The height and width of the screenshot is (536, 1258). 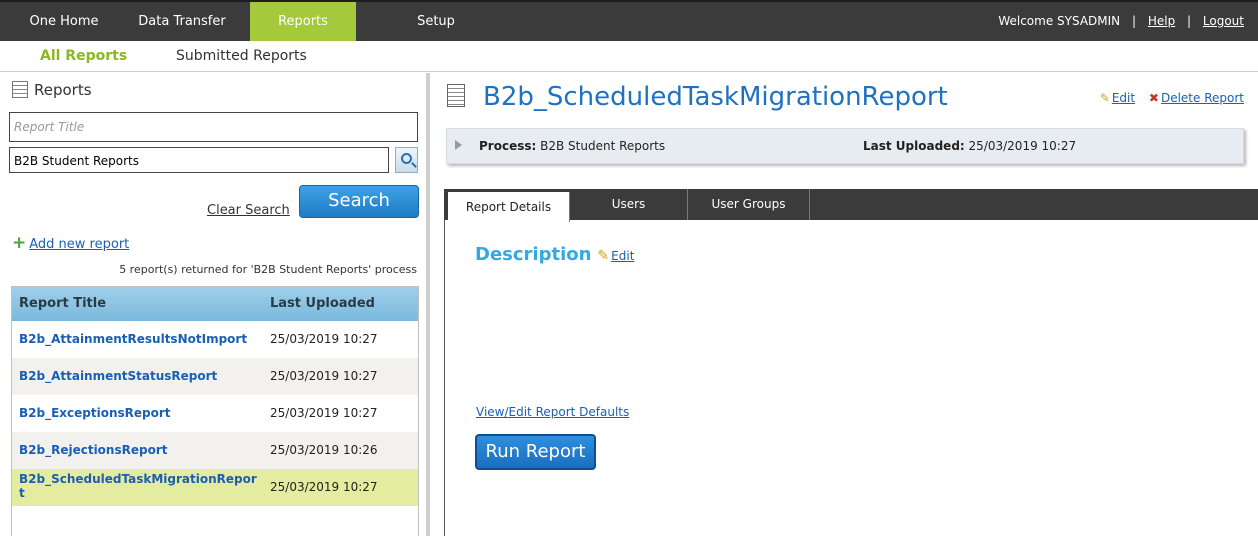 What do you see at coordinates (248, 210) in the screenshot?
I see `clear-search-link: Clear Search` at bounding box center [248, 210].